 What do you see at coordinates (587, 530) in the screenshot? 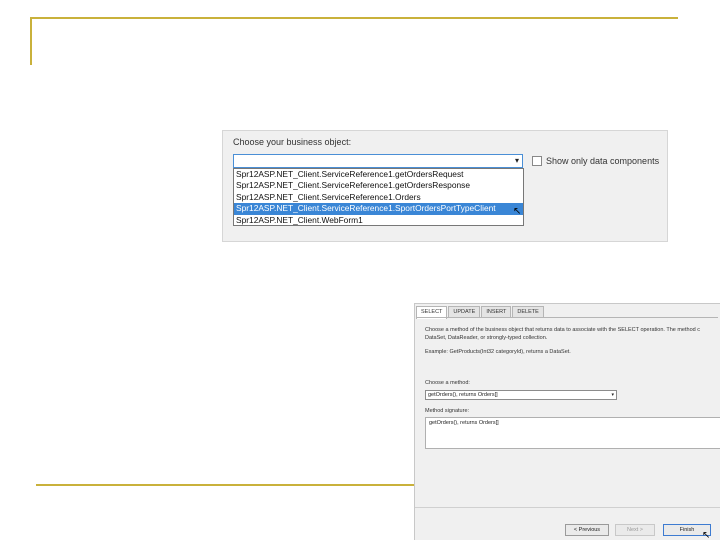
I see `previous-button: < Previous` at bounding box center [587, 530].